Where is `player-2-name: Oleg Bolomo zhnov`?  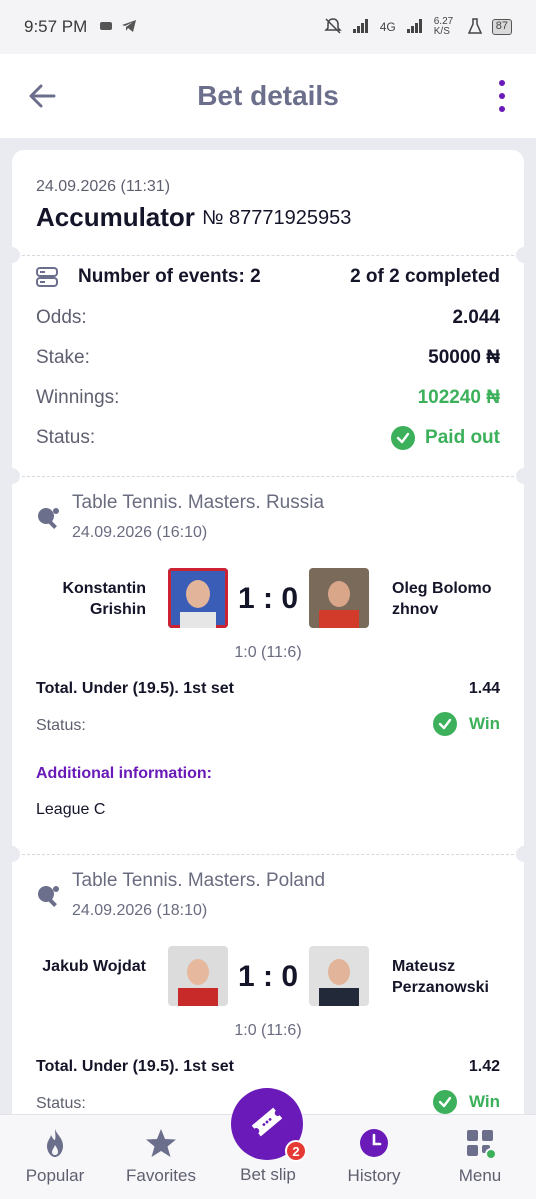
player-2-name: Oleg Bolomo zhnov is located at coordinates (442, 599).